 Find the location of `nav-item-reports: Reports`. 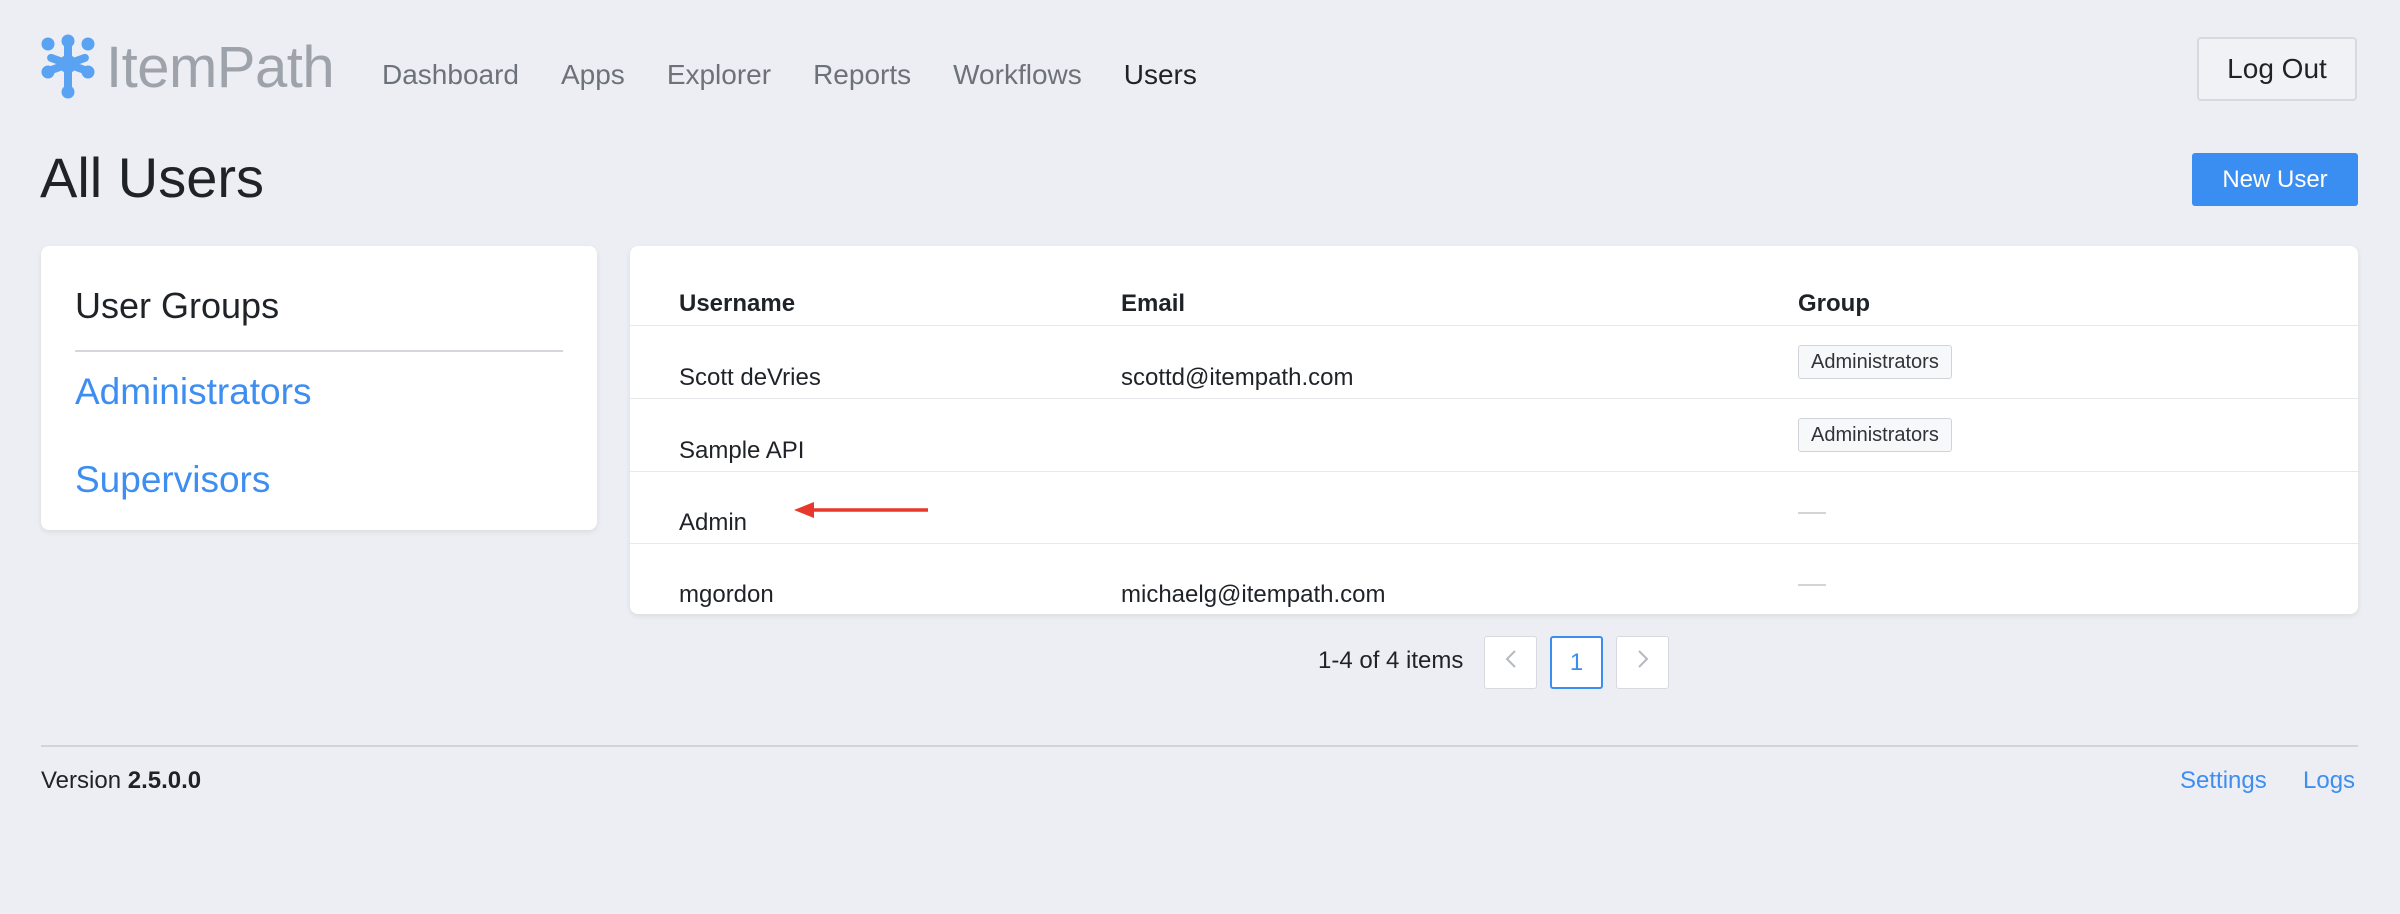

nav-item-reports: Reports is located at coordinates (862, 75).